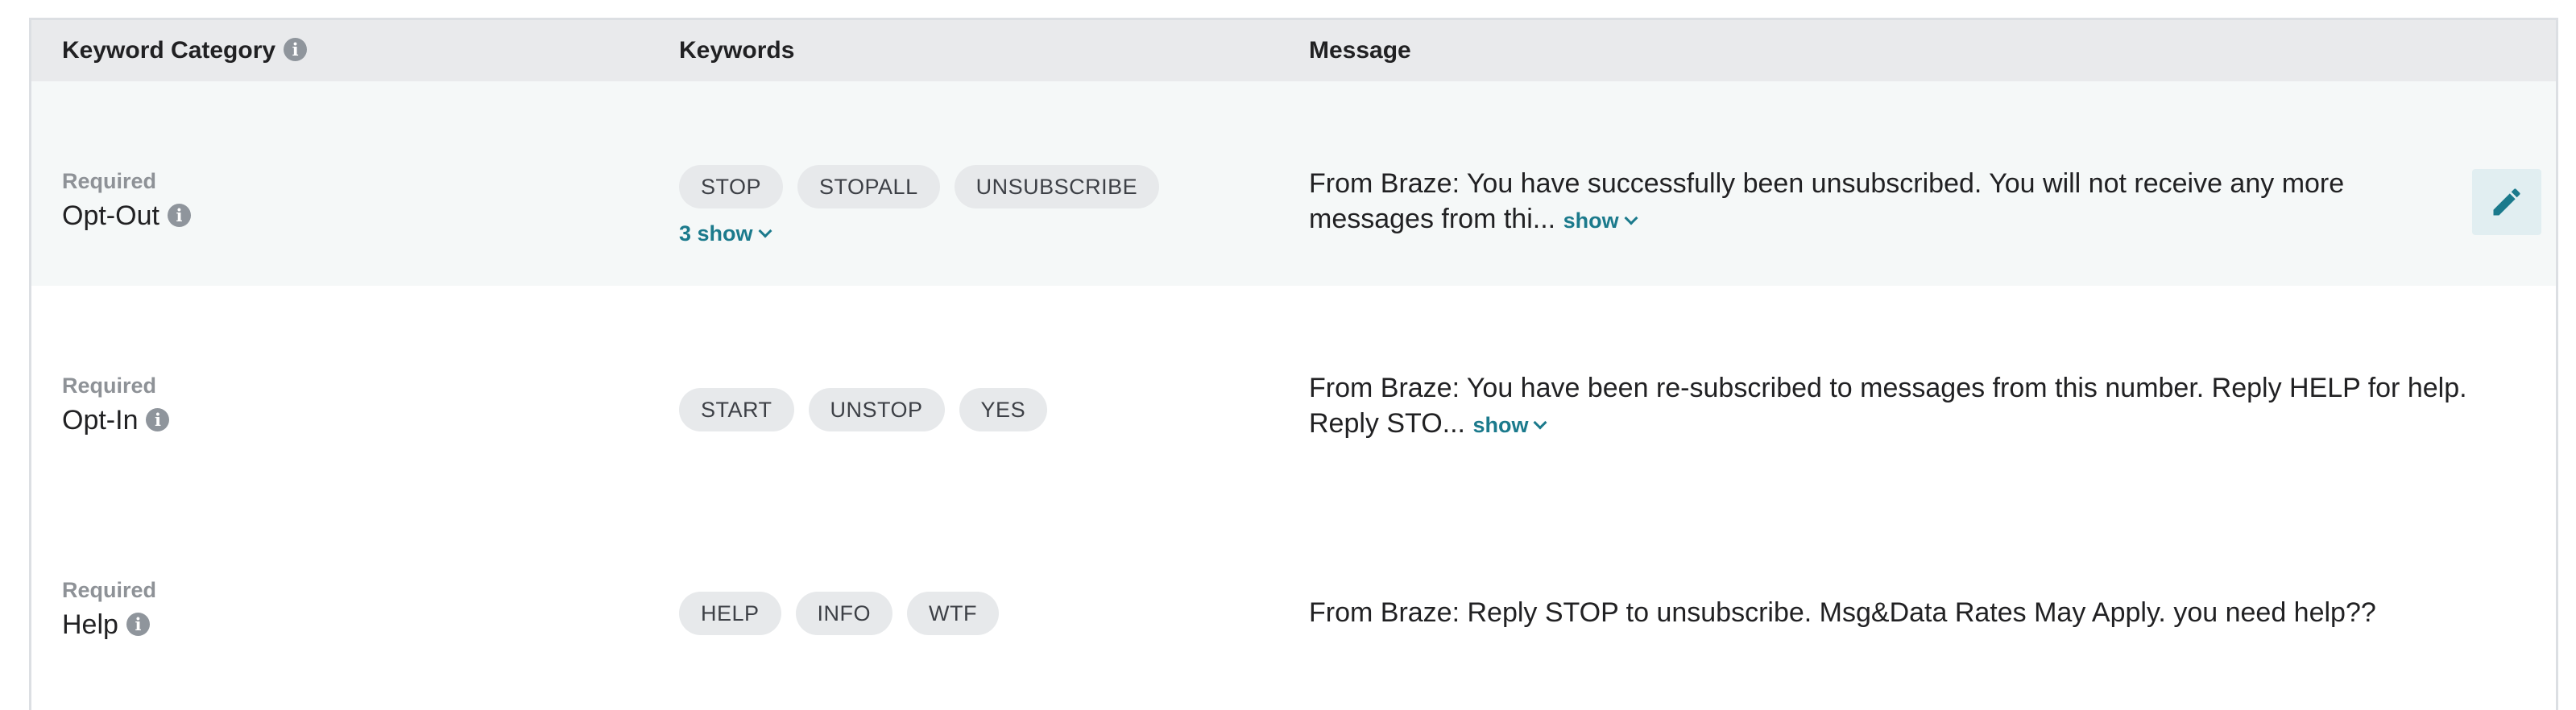 The width and height of the screenshot is (2576, 710). I want to click on keyword-chip: STOPALL, so click(868, 186).